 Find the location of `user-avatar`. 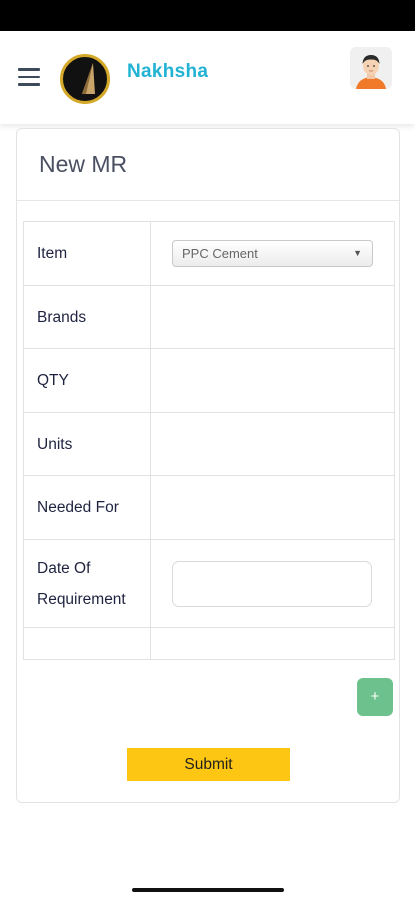

user-avatar is located at coordinates (371, 68).